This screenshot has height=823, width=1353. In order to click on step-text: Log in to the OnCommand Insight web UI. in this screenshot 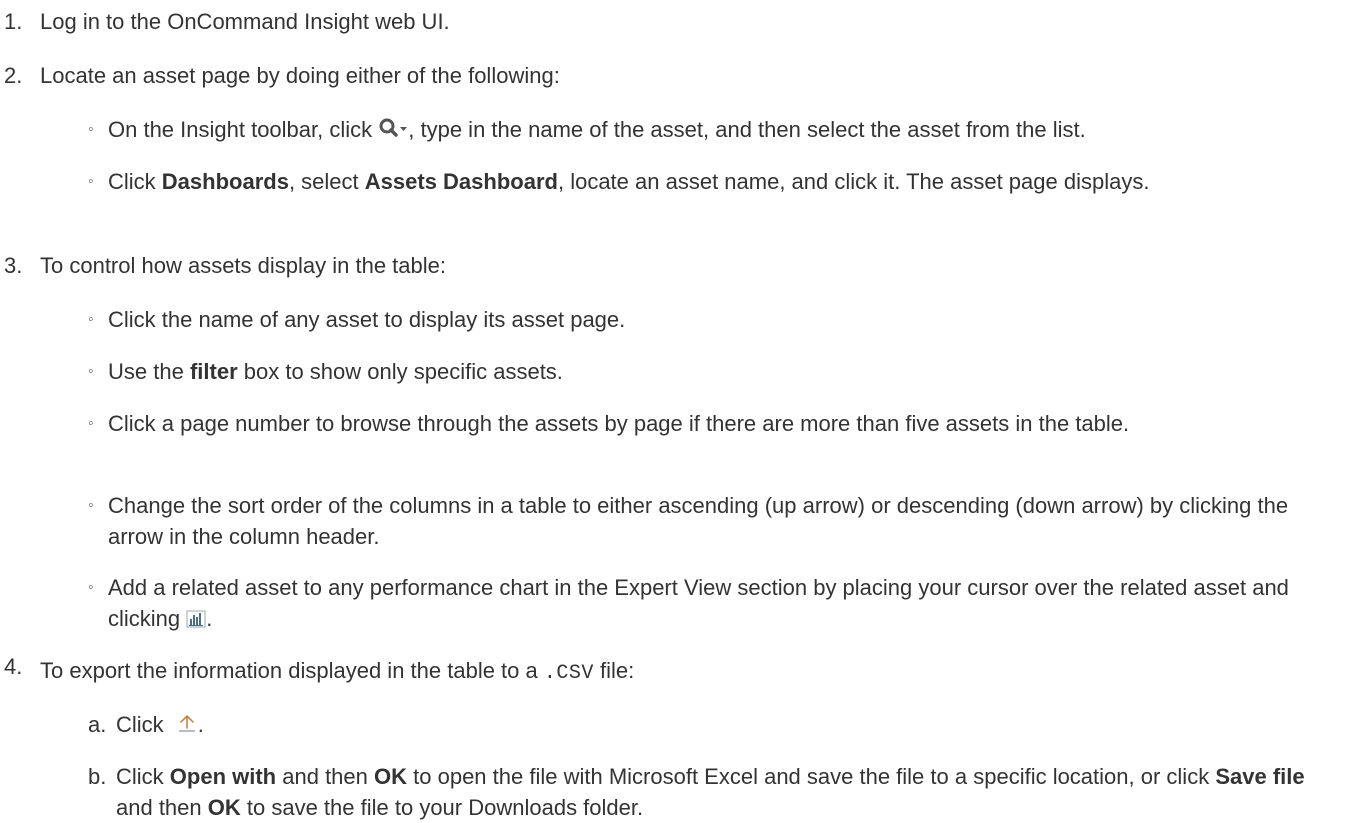, I will do `click(245, 21)`.